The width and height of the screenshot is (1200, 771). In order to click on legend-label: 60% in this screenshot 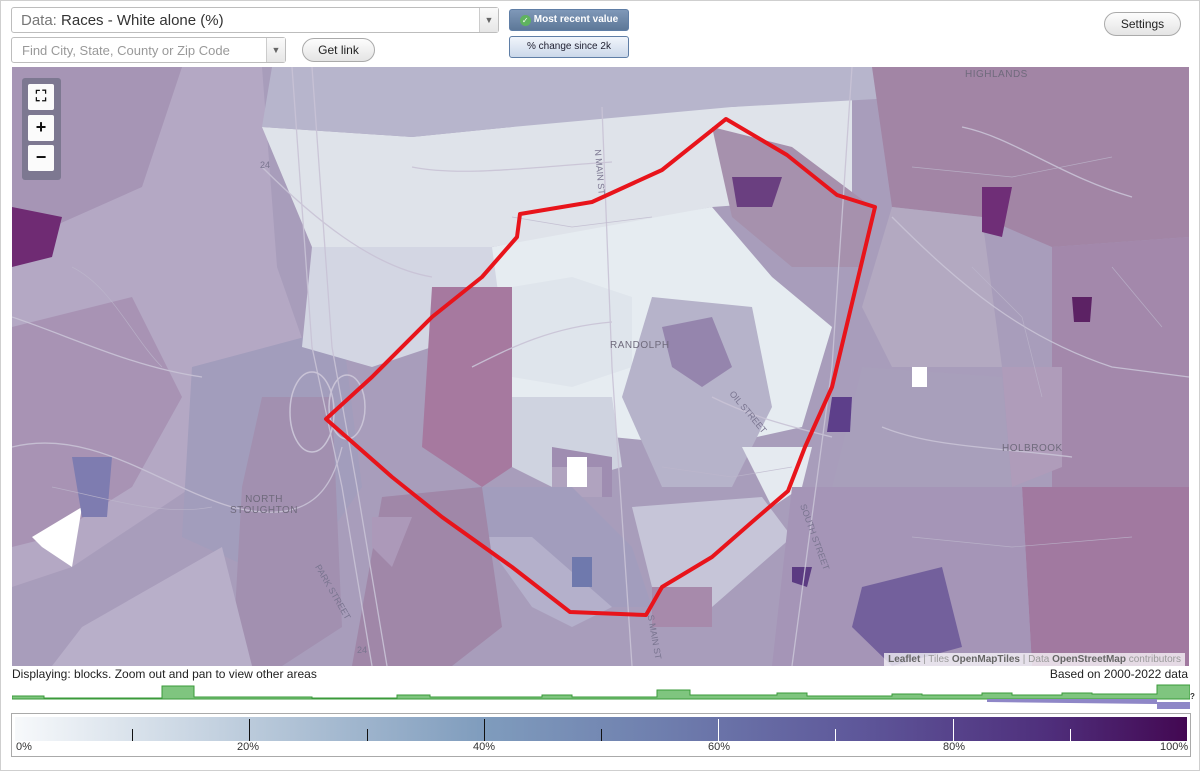, I will do `click(719, 747)`.